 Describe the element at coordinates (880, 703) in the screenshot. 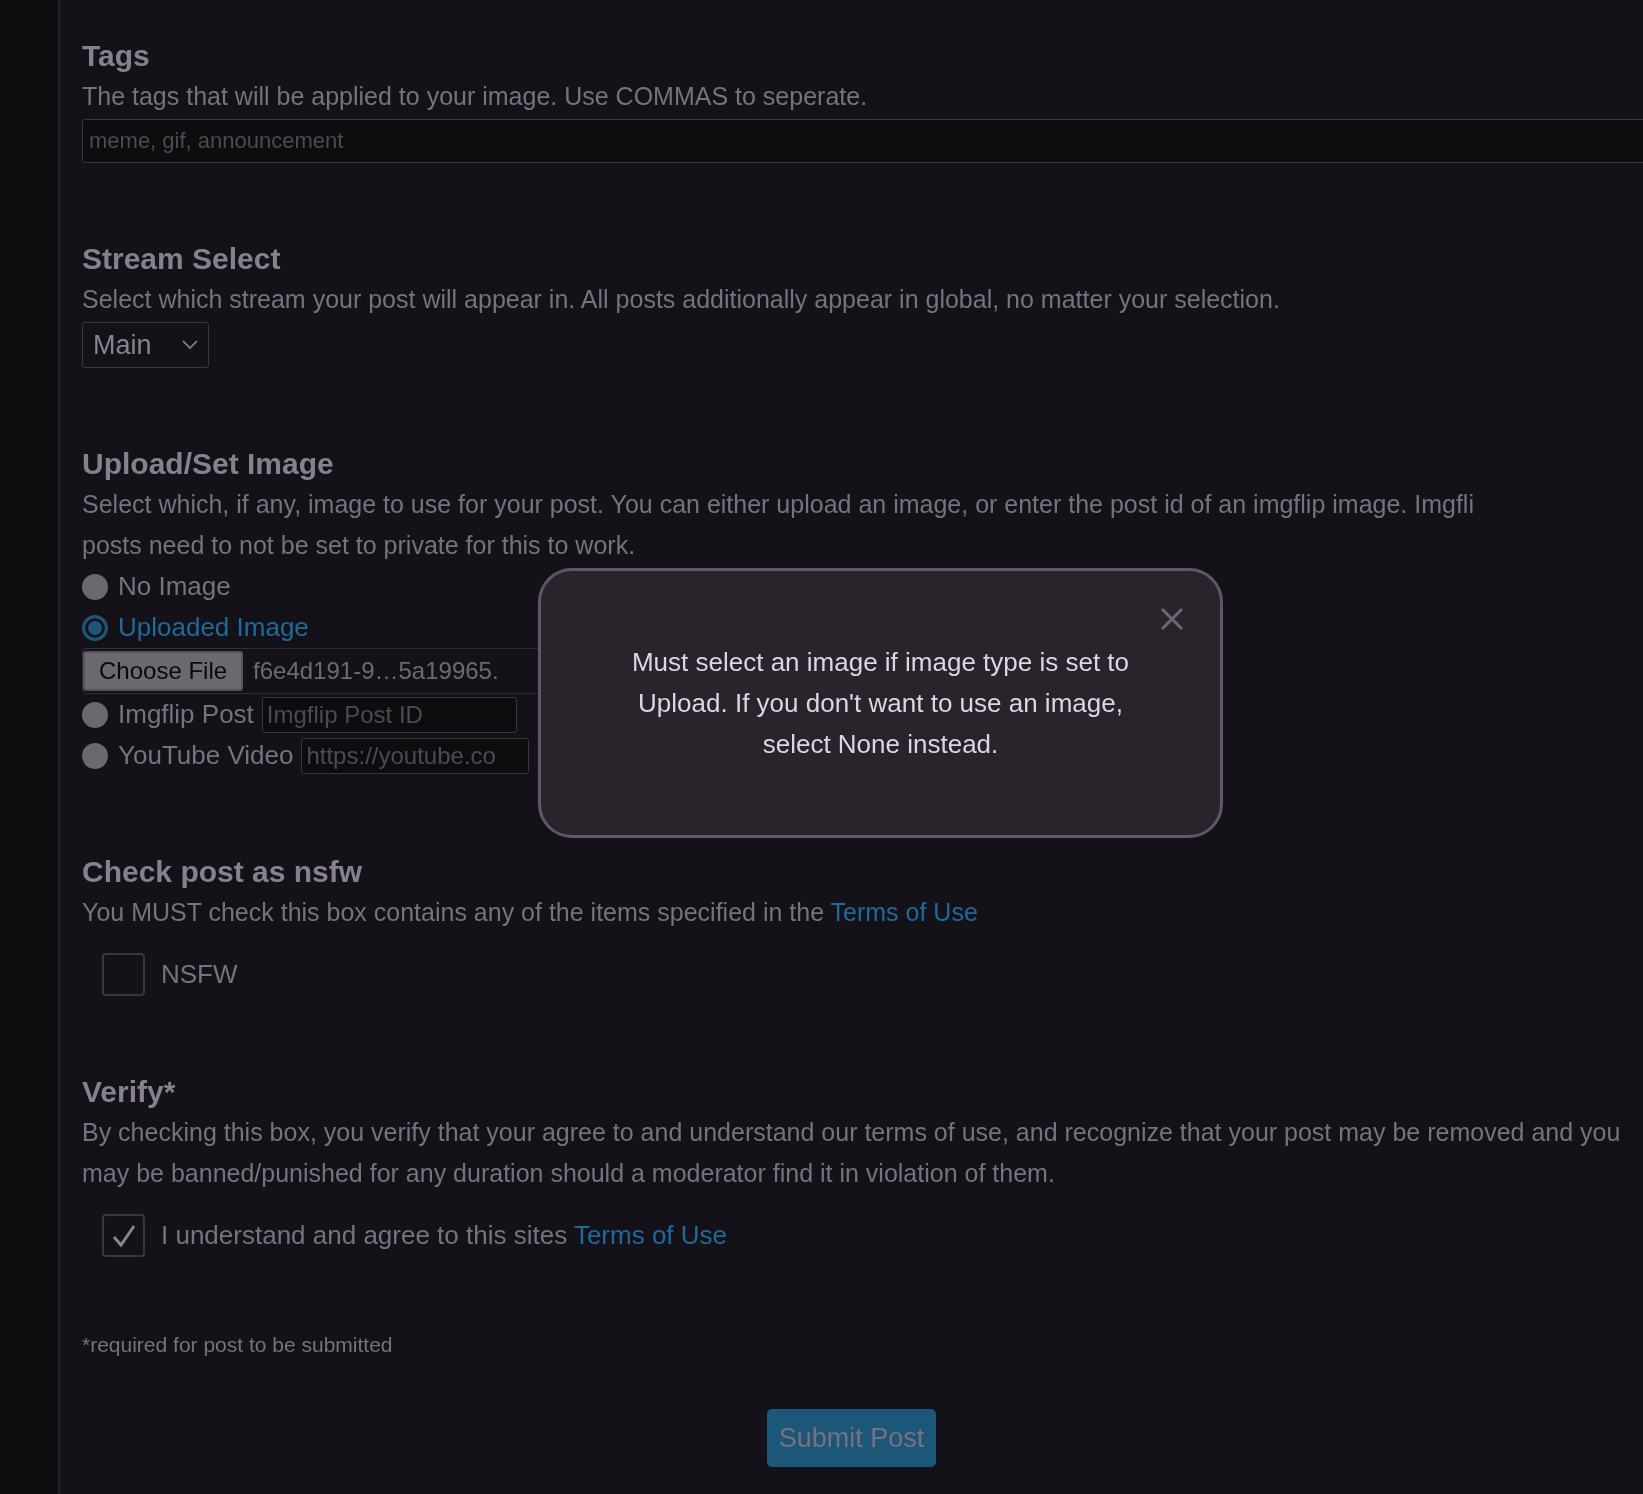

I see `dialog-message: Must select an image if image type is set to Upload. If you don't want to use an image, select None instead.` at that location.